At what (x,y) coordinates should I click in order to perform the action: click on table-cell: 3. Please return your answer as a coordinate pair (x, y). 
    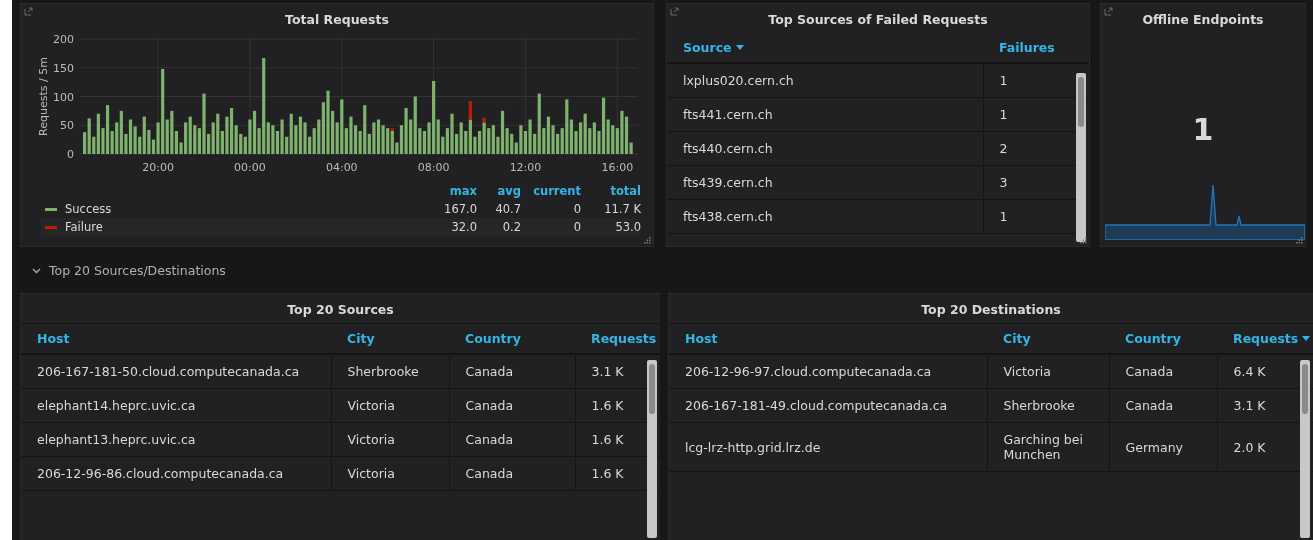
    Looking at the image, I should click on (1003, 182).